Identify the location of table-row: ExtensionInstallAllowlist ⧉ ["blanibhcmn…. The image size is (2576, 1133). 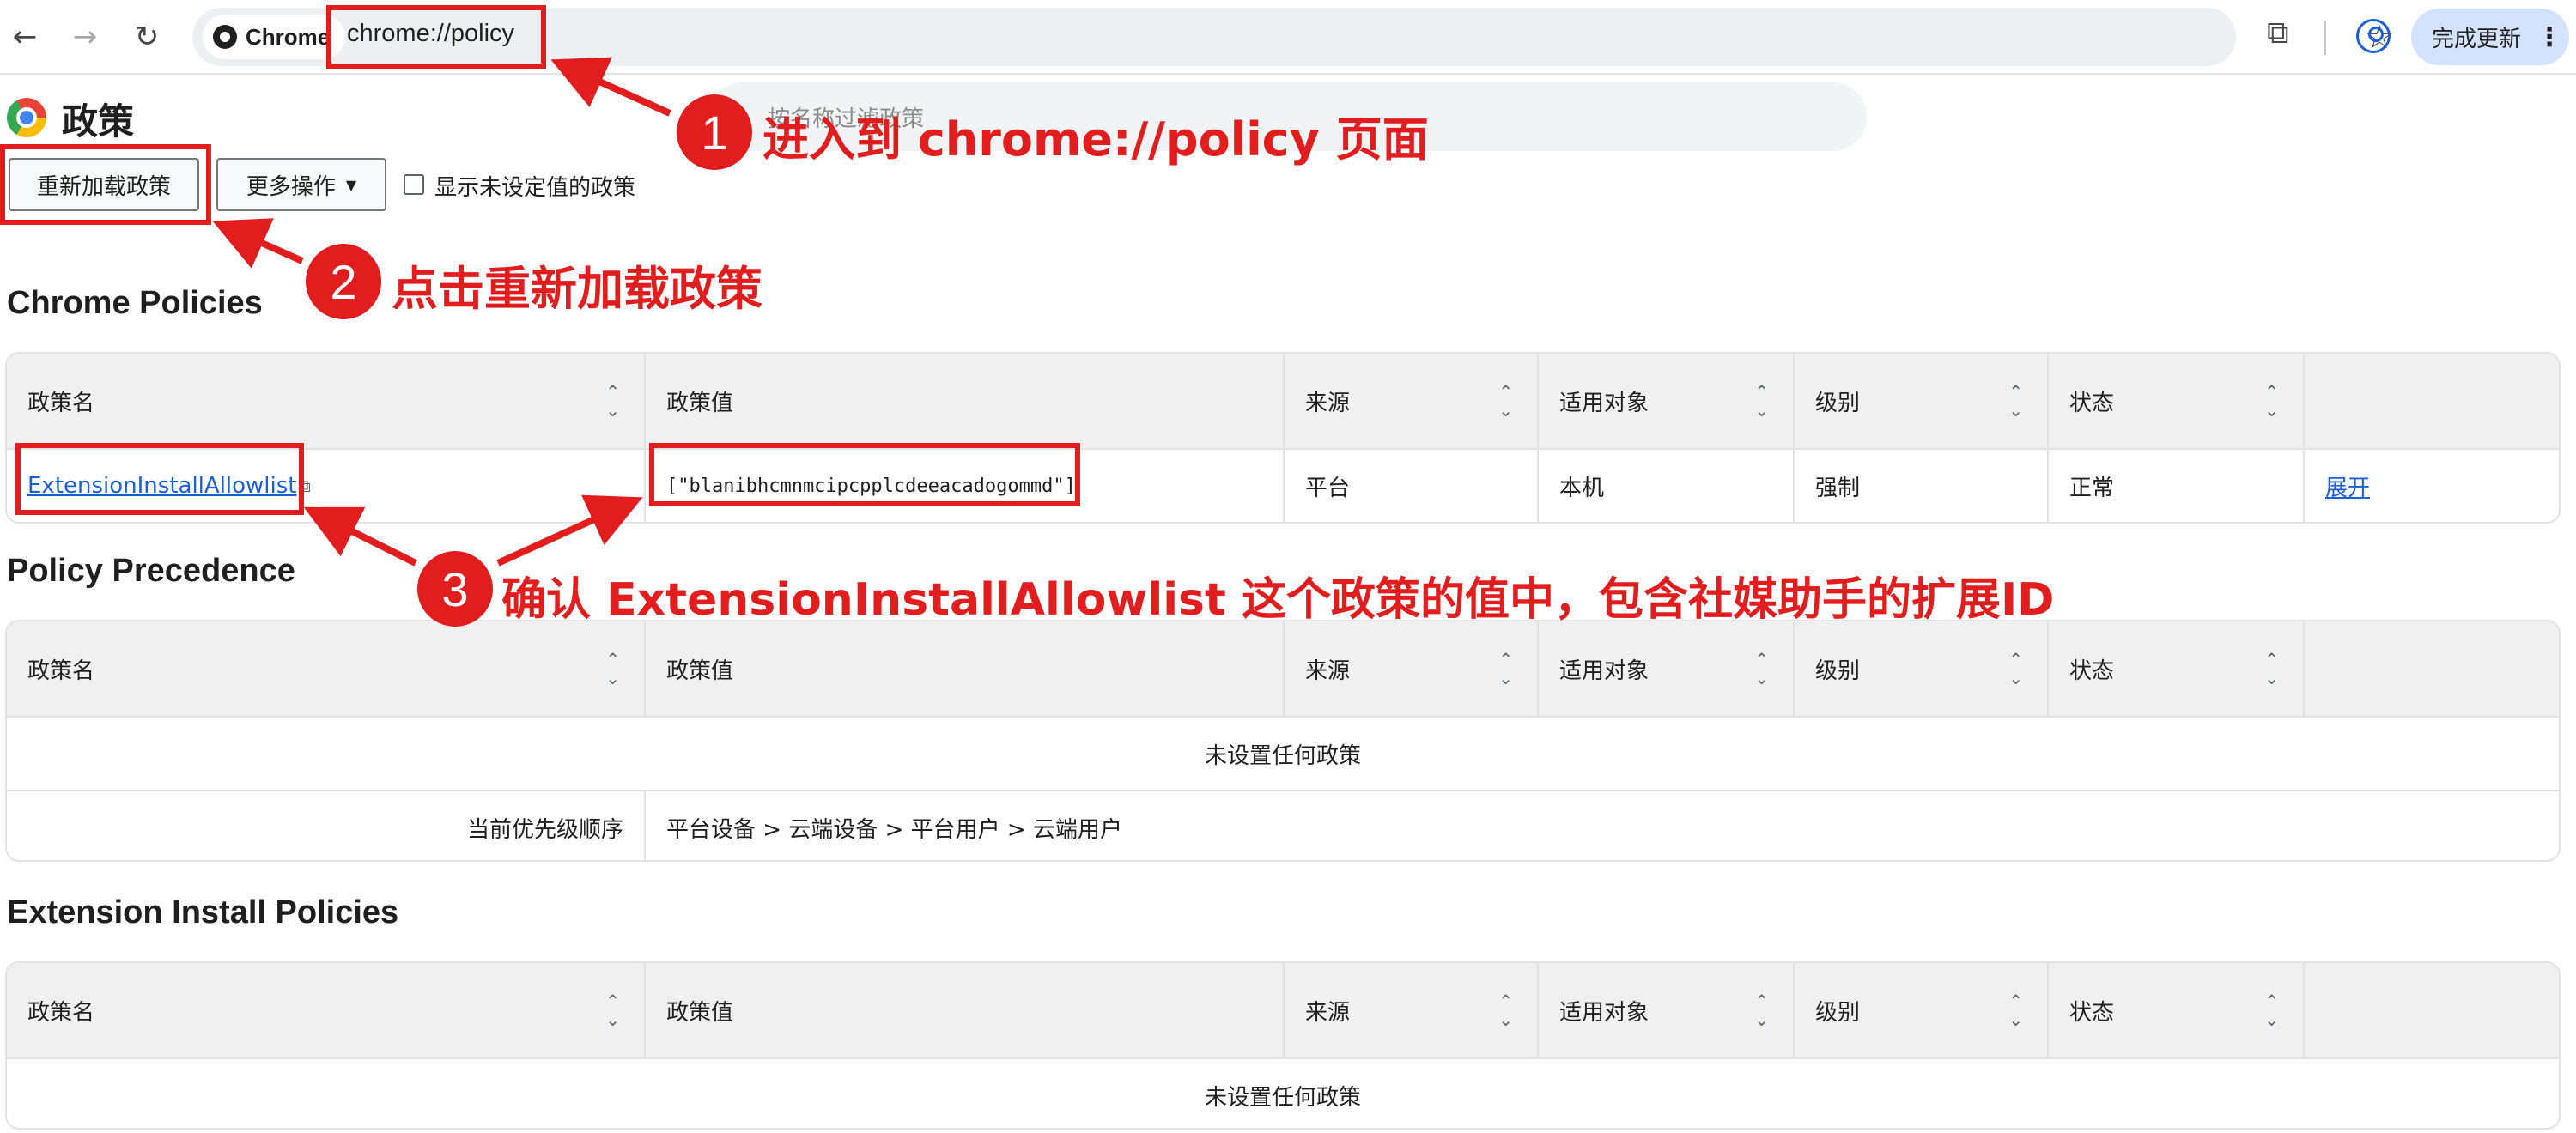
(1283, 485).